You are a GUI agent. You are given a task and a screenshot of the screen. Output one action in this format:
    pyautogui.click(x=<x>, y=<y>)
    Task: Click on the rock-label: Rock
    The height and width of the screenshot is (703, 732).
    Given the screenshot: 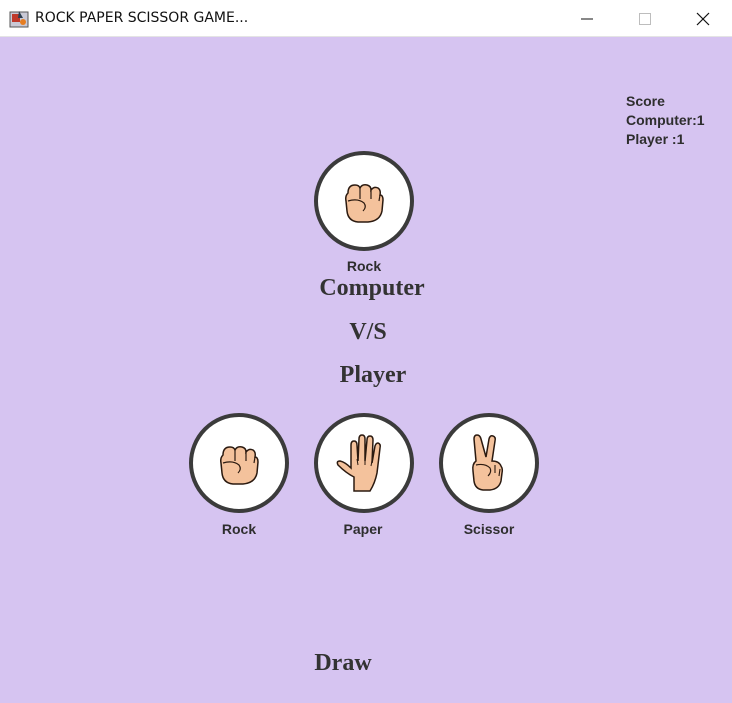 What is the action you would take?
    pyautogui.click(x=239, y=529)
    